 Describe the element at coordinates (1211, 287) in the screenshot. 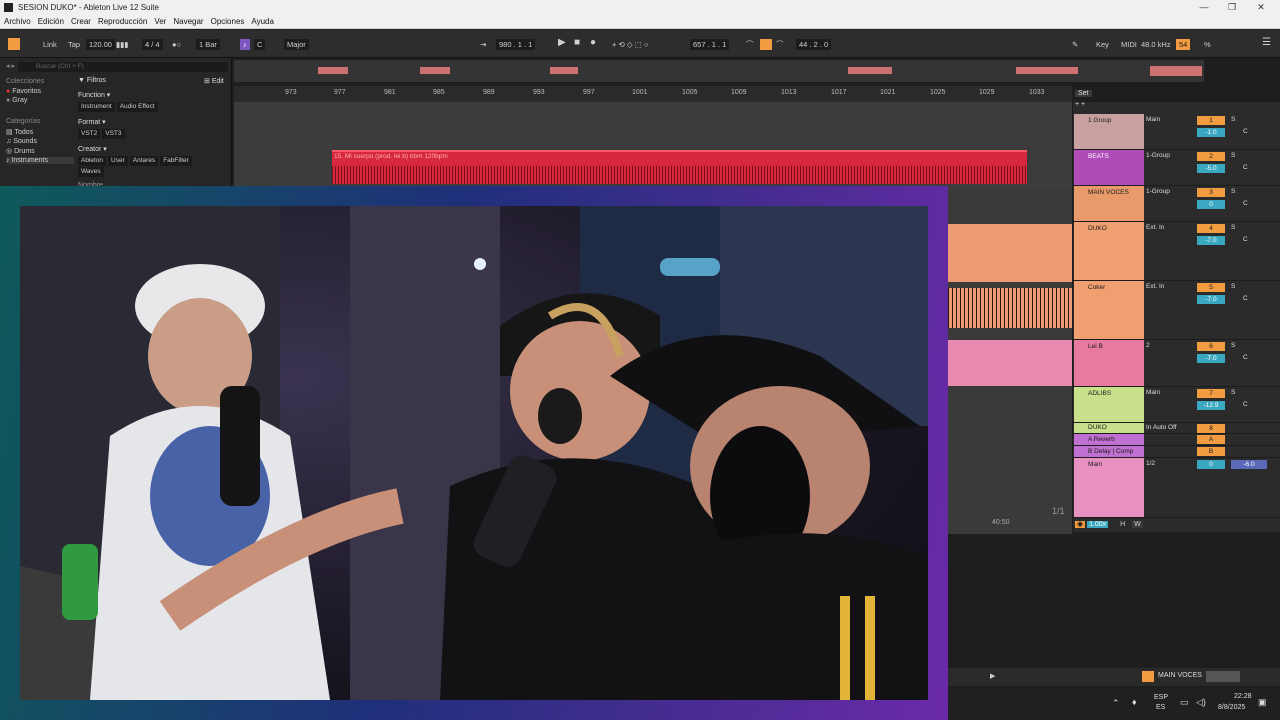

I see `track-activator: 5` at that location.